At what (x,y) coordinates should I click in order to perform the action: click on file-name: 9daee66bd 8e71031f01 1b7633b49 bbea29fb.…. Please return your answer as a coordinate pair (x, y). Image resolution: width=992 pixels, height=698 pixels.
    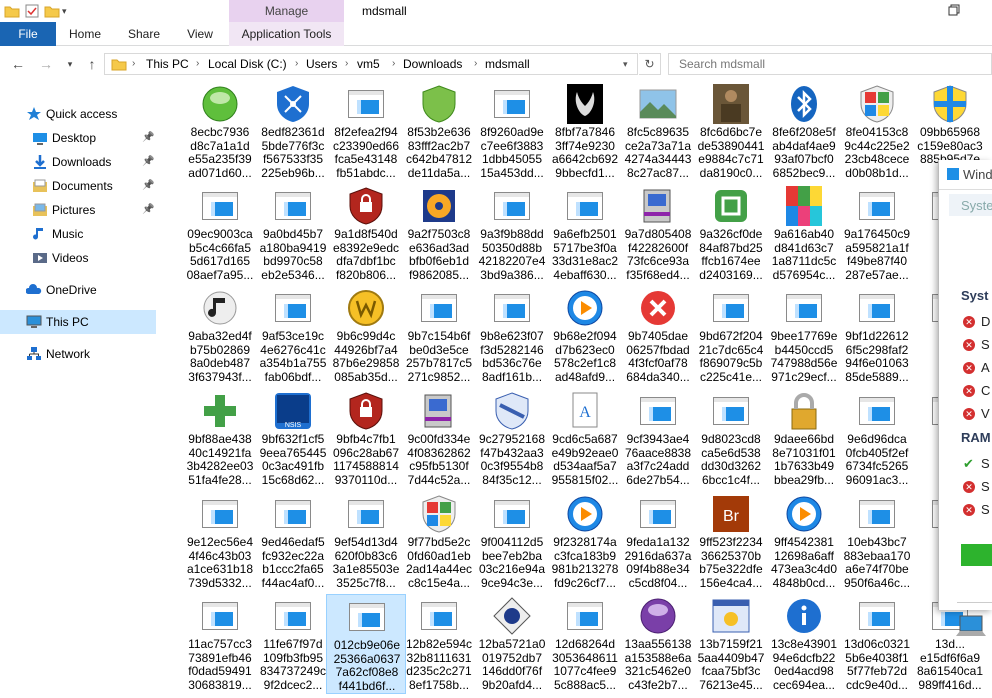
    Looking at the image, I should click on (804, 459).